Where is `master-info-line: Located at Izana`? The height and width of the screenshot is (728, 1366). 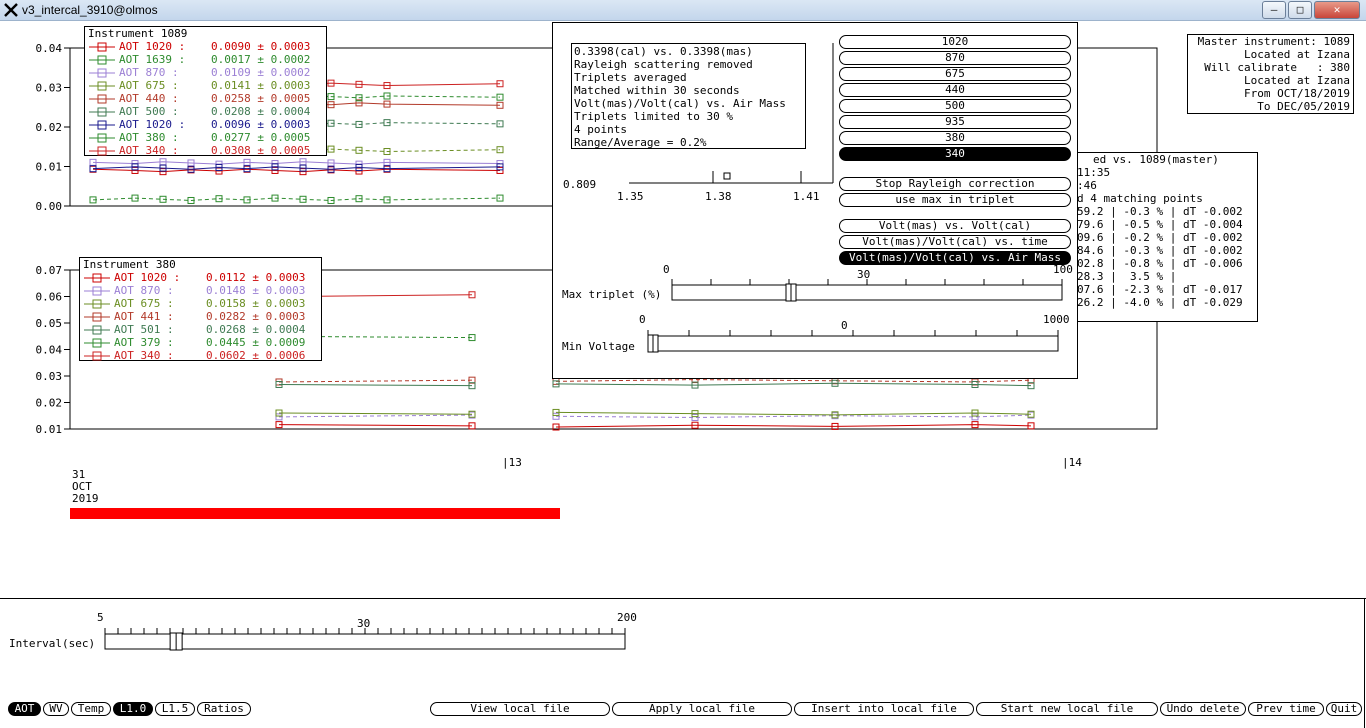 master-info-line: Located at Izana is located at coordinates (1297, 54).